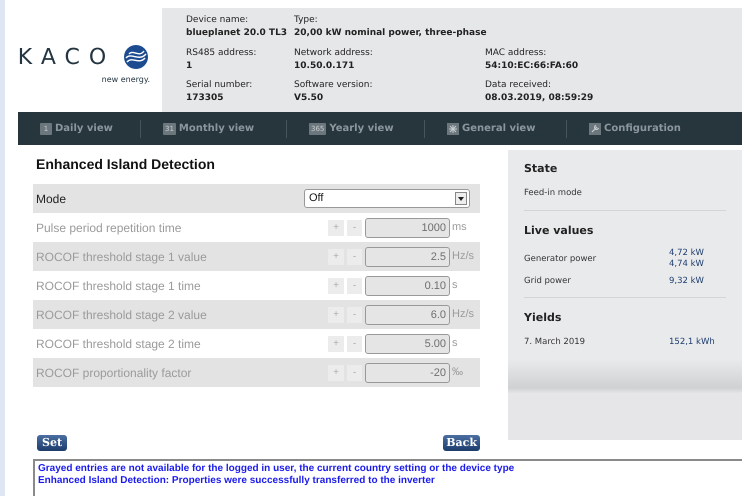 This screenshot has width=742, height=496. Describe the element at coordinates (692, 342) in the screenshot. I see `panel-value: 152,1 kWh` at that location.